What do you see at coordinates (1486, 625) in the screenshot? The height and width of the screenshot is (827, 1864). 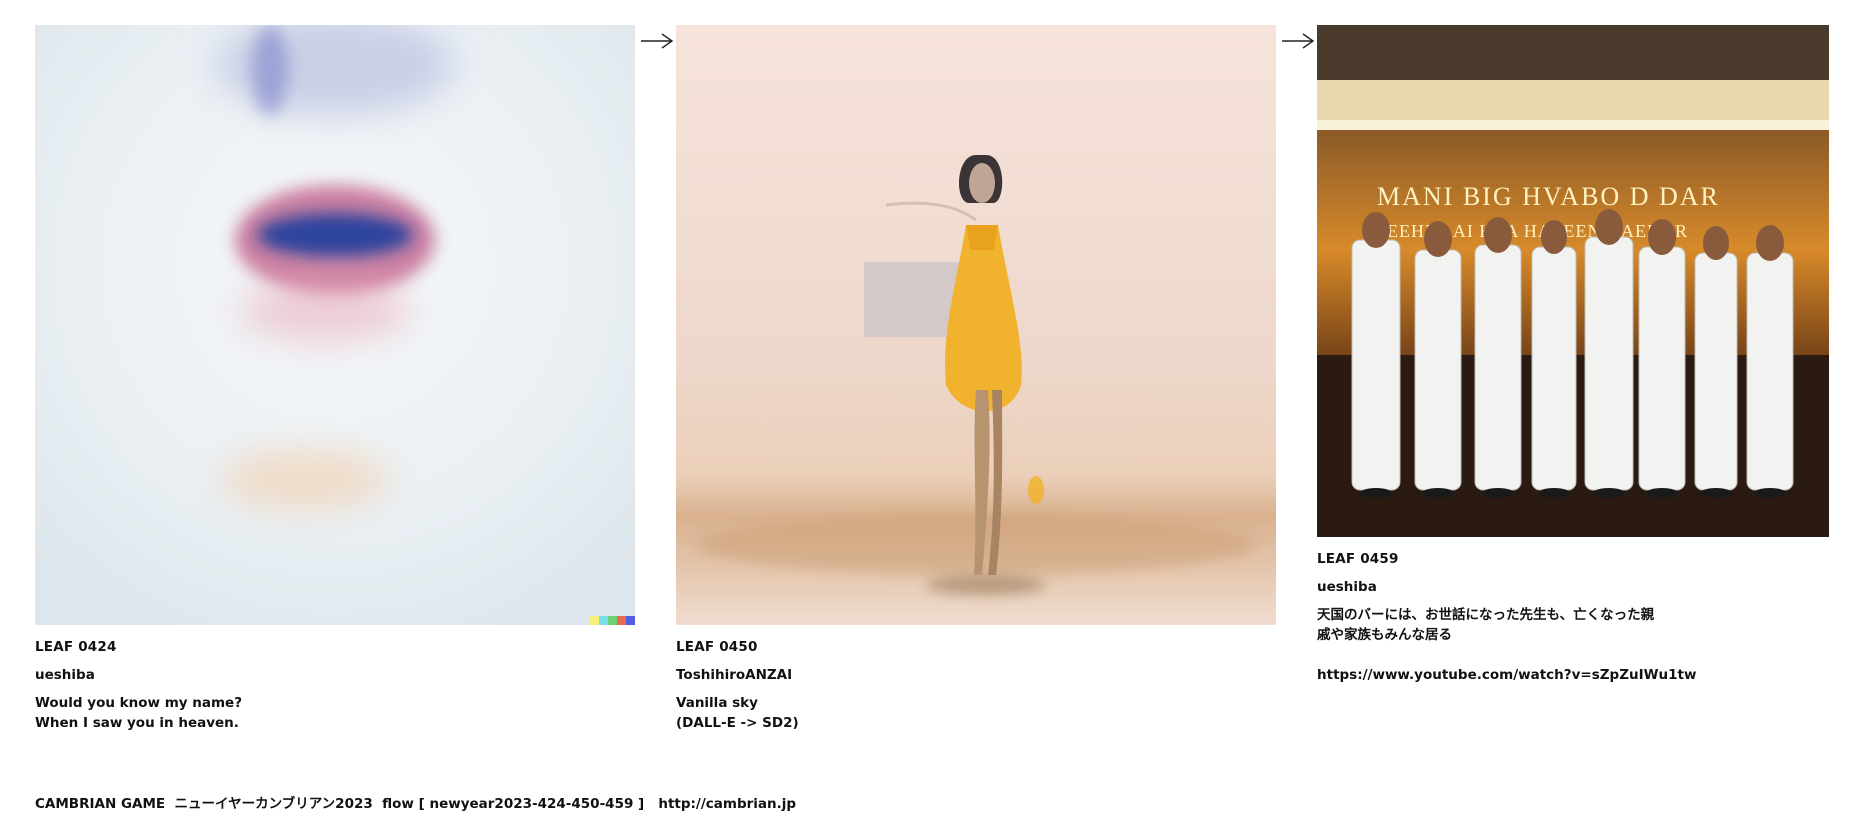 I see `leaf-caption: 天国のバーには、お世話になった先生も、亡くなった親 戚や家族もみんな居る` at bounding box center [1486, 625].